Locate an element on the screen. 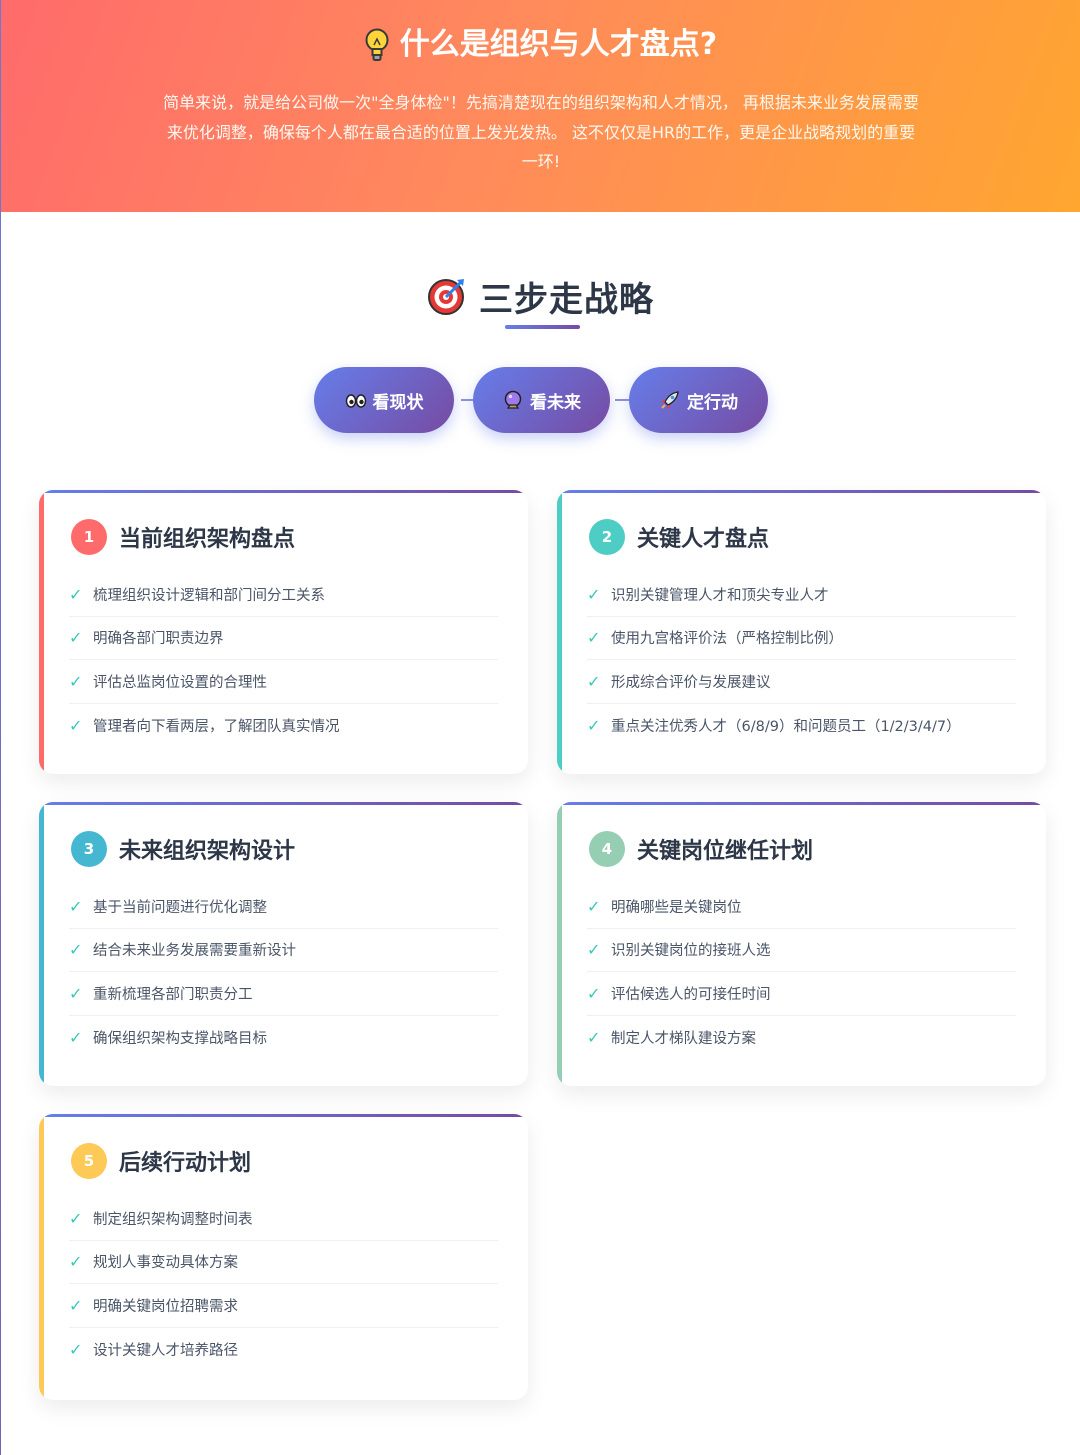 The width and height of the screenshot is (1080, 1455). list-item: ✓ 管理者向下看两层，了解团队真实情况 is located at coordinates (204, 725).